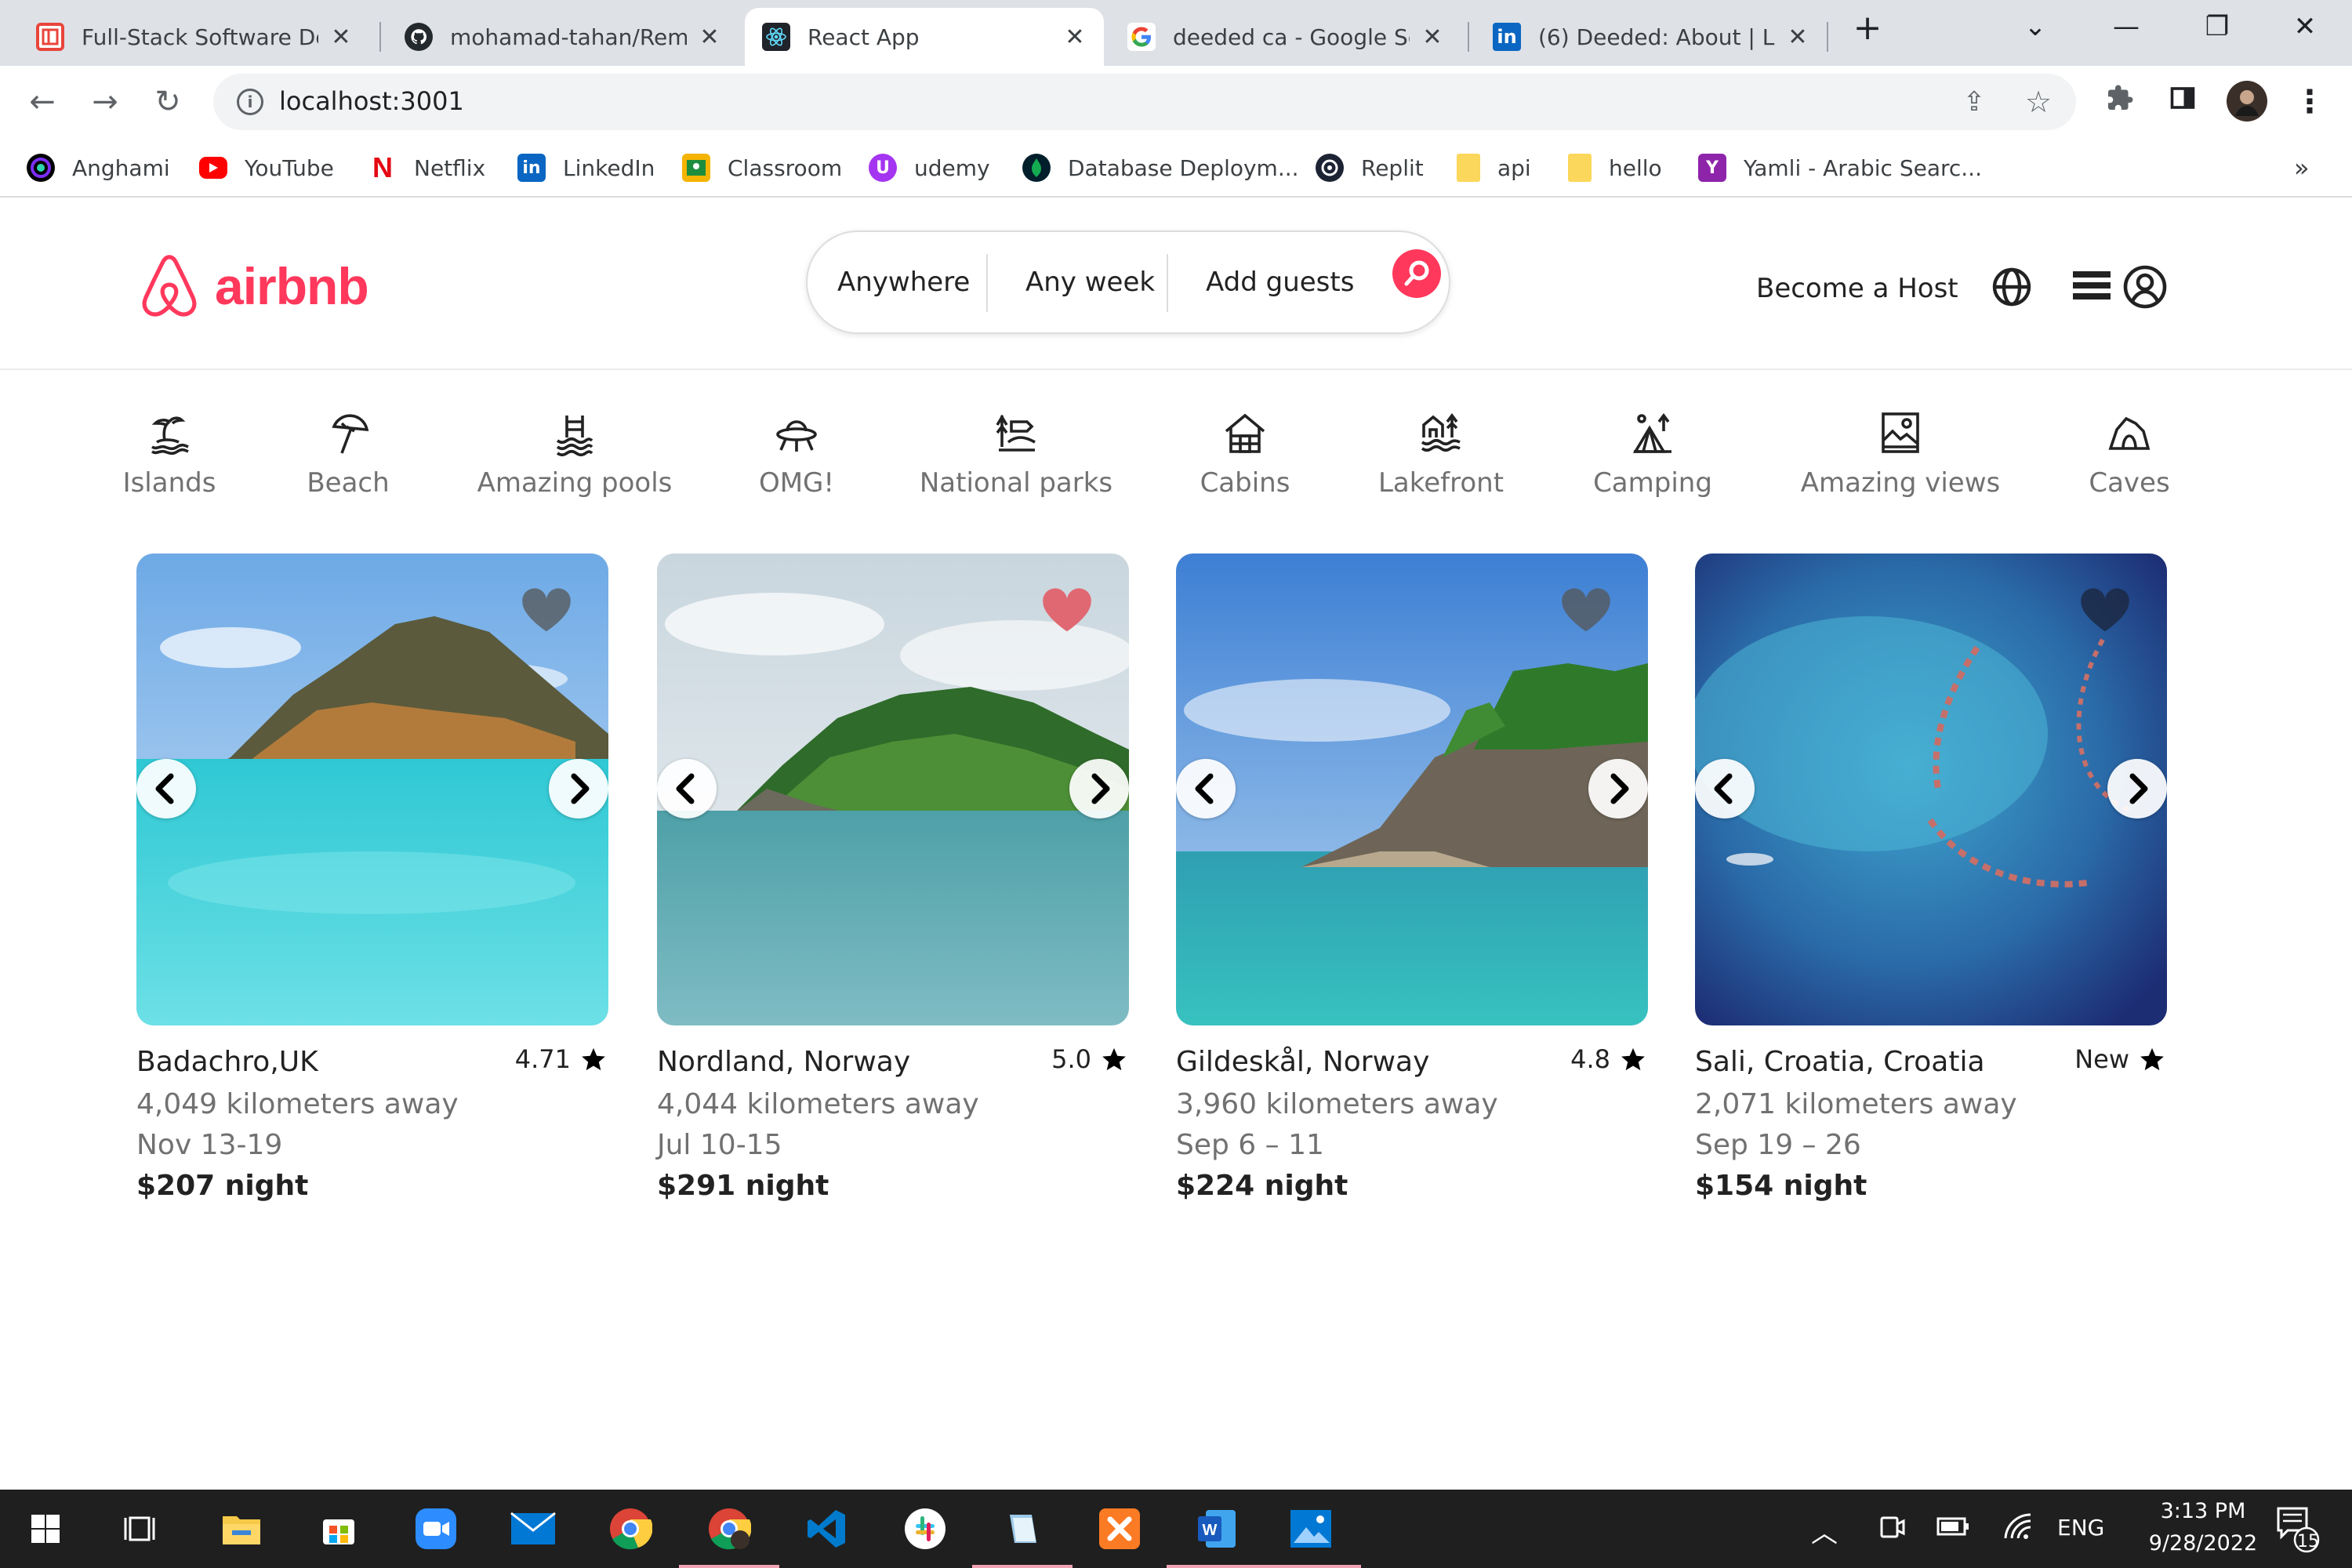  What do you see at coordinates (2016, 1530) in the screenshot?
I see `wifi-icon` at bounding box center [2016, 1530].